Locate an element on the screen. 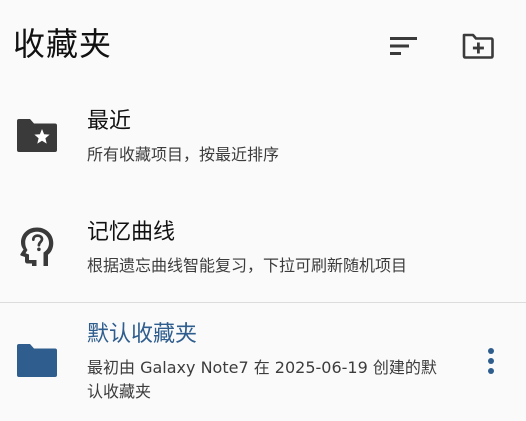 Image resolution: width=526 pixels, height=421 pixels. item-description: 所有收藏项目，按最近排序 is located at coordinates (183, 154).